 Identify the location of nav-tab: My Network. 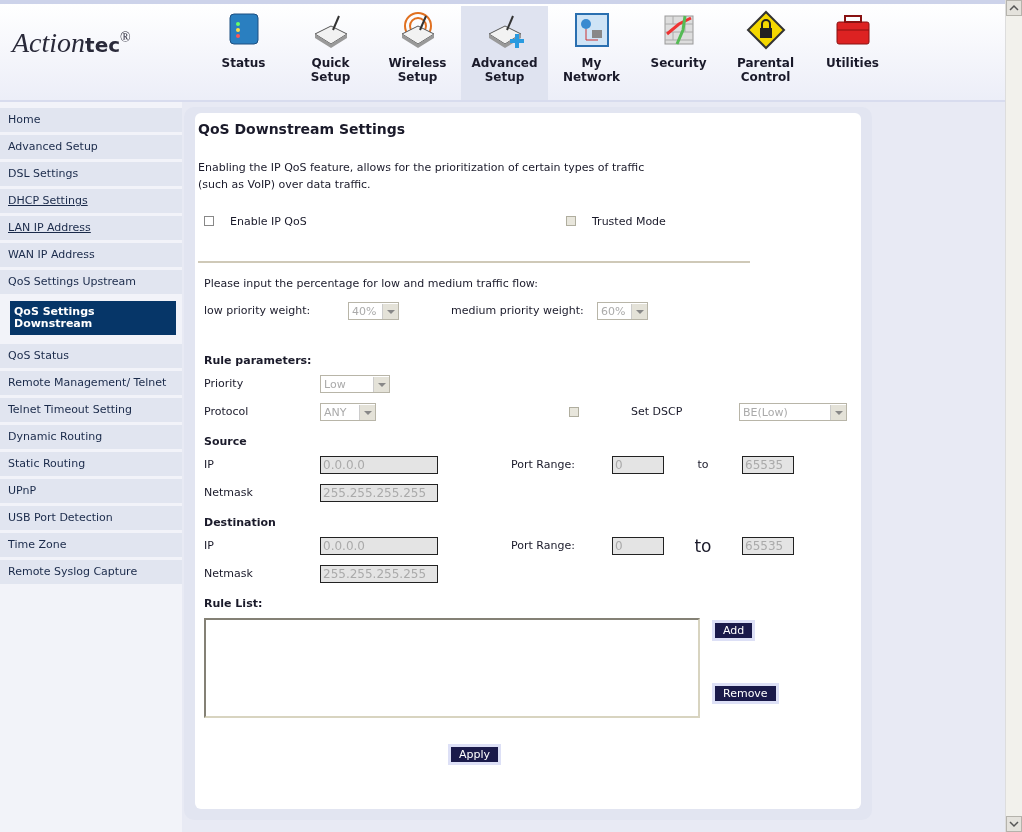
(591, 53).